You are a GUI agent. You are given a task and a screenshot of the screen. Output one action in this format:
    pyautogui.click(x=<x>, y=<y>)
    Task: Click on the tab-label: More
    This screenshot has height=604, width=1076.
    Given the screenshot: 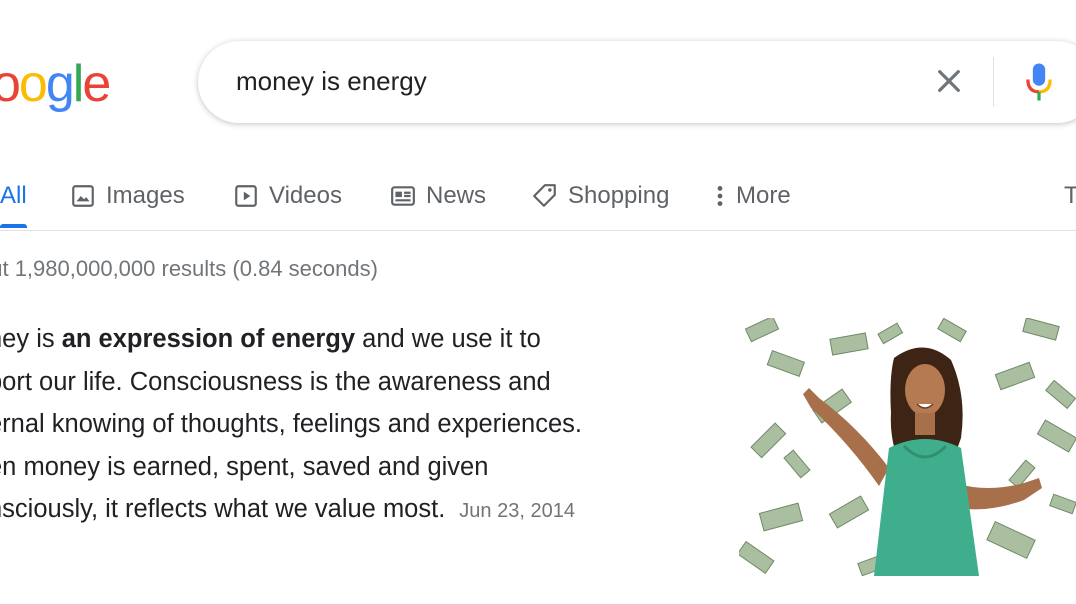 What is the action you would take?
    pyautogui.click(x=763, y=195)
    